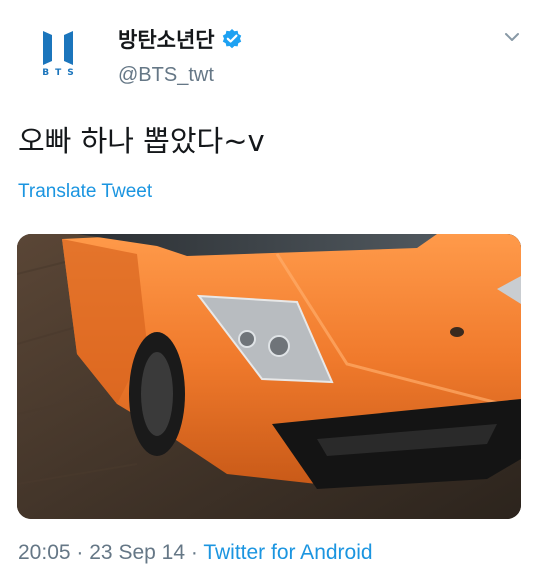 This screenshot has height=584, width=537. Describe the element at coordinates (512, 37) in the screenshot. I see `chevron-down-icon` at that location.